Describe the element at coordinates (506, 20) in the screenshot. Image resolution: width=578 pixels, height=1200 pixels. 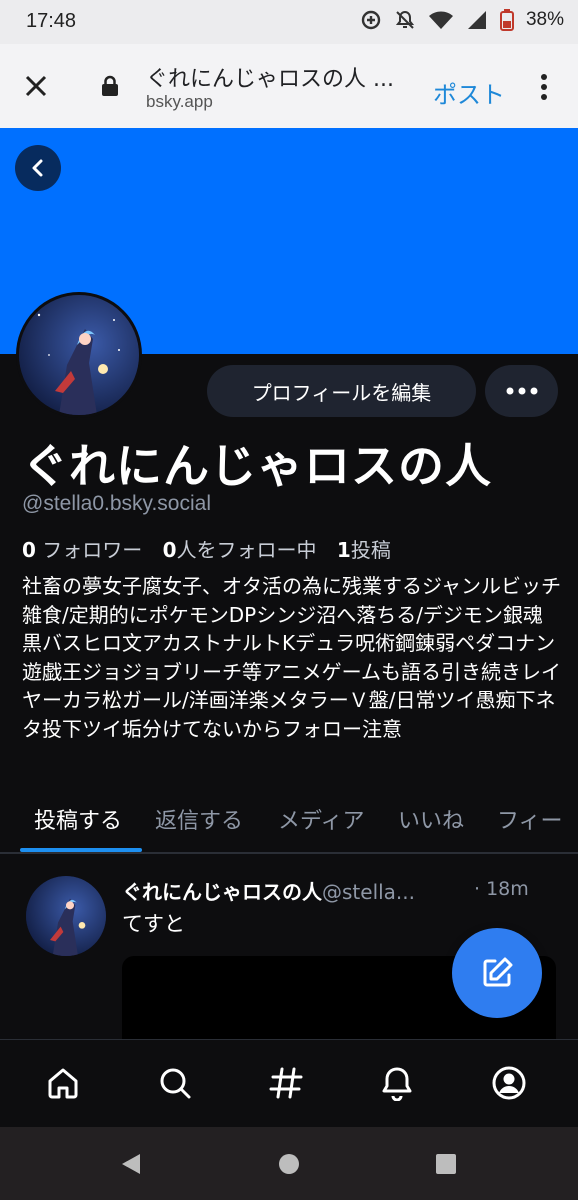
I see `battery-icon` at that location.